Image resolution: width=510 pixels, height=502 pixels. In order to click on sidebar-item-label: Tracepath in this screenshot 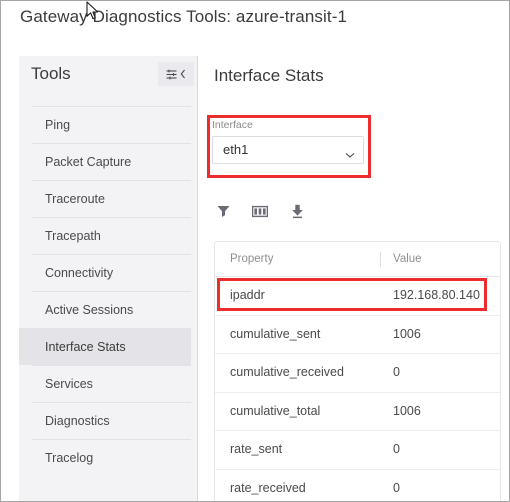, I will do `click(73, 236)`.